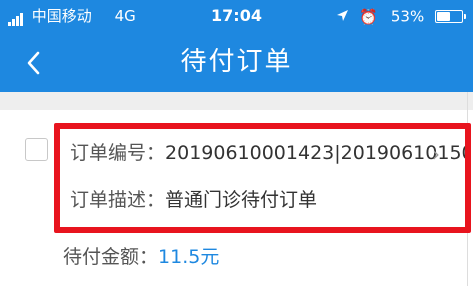 The image size is (473, 286). What do you see at coordinates (342, 17) in the screenshot?
I see `location-arrow-icon` at bounding box center [342, 17].